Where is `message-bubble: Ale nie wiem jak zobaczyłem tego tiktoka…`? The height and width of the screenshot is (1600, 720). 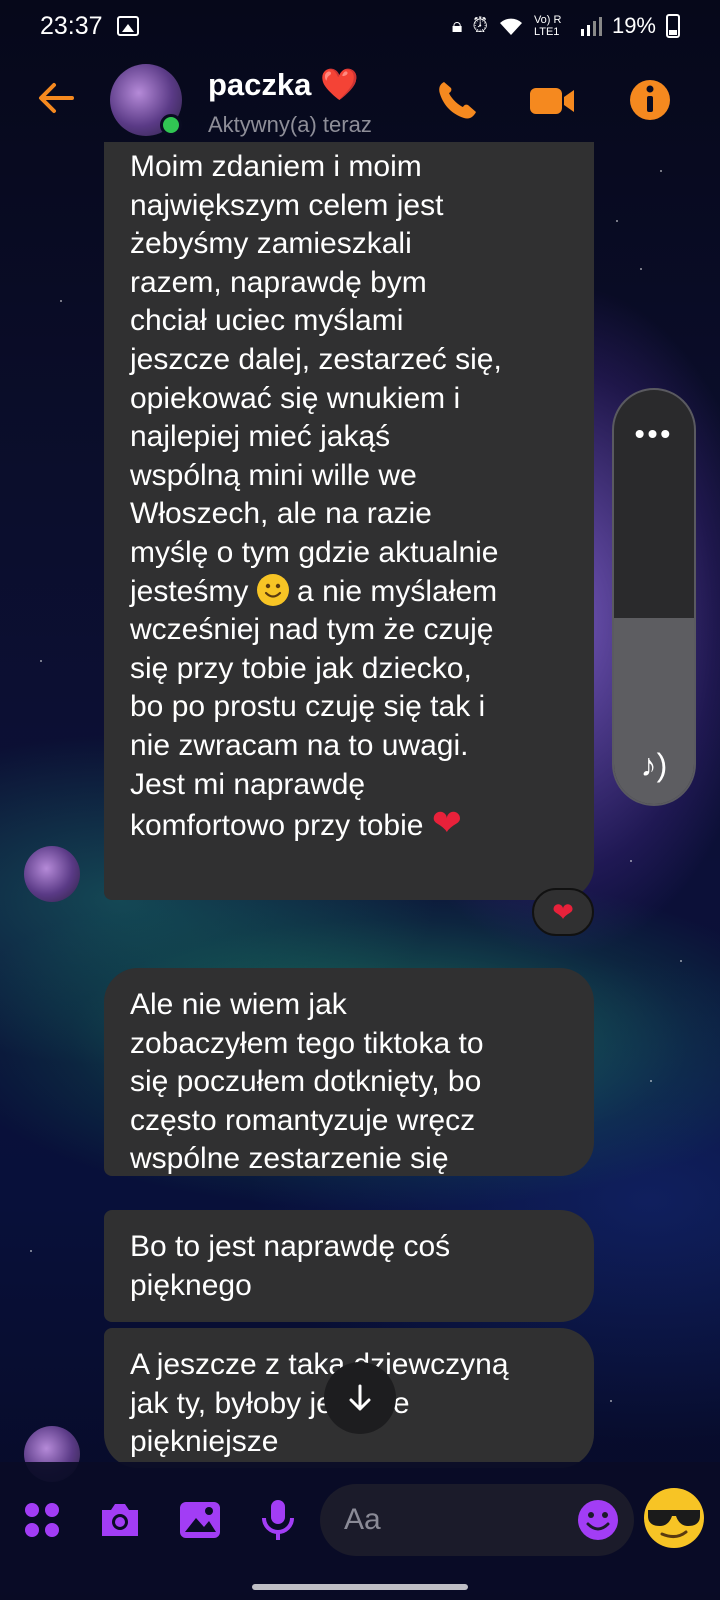 message-bubble: Ale nie wiem jak zobaczyłem tego tiktoka… is located at coordinates (349, 1072).